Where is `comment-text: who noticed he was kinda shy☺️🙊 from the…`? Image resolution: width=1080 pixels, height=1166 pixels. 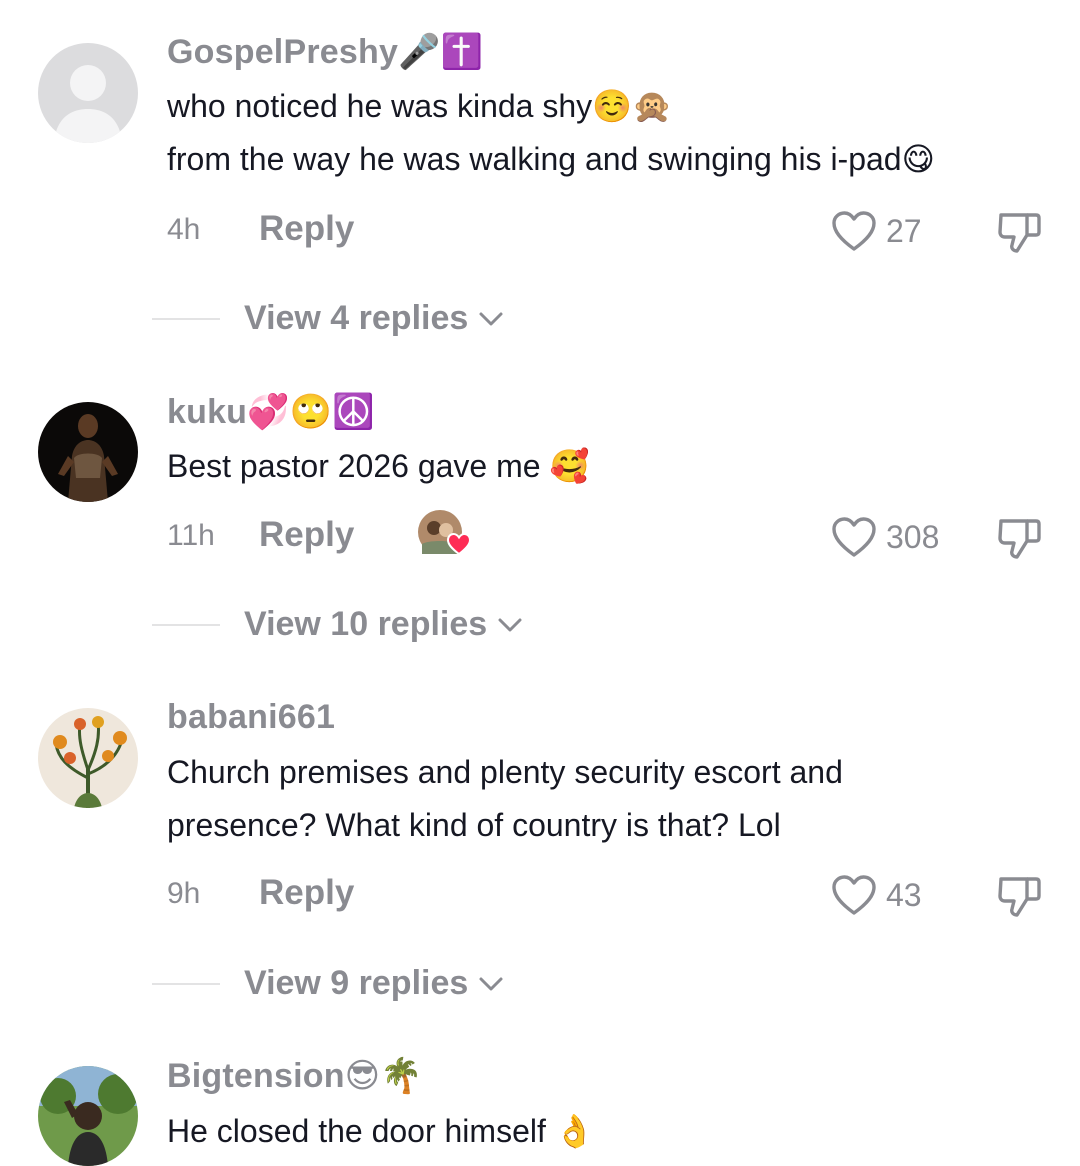
comment-text: who noticed he was kinda shy☺️🙊 from the… is located at coordinates (551, 133).